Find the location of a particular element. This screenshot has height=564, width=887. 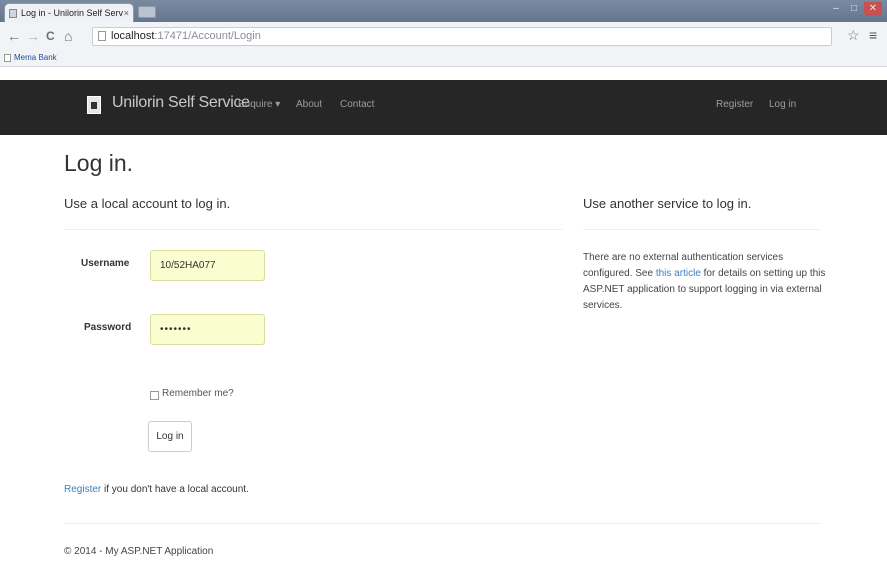

bookmark-star-icon: ☆ is located at coordinates (853, 35).